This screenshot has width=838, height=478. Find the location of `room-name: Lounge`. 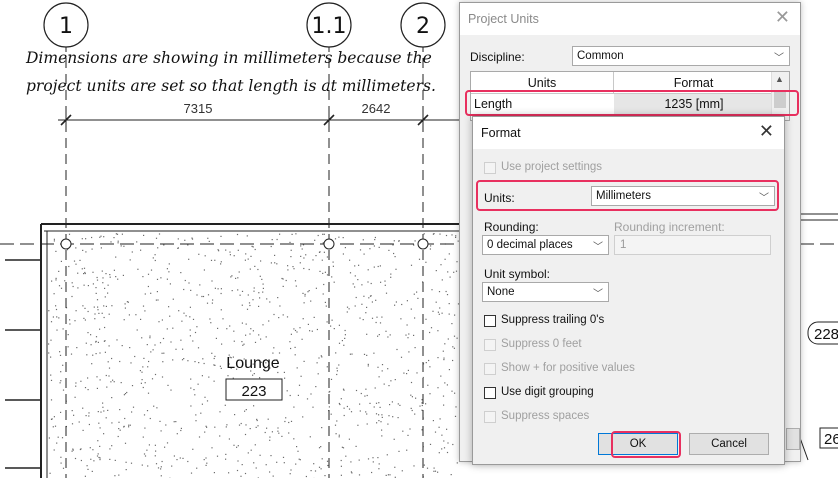

room-name: Lounge is located at coordinates (252, 363).